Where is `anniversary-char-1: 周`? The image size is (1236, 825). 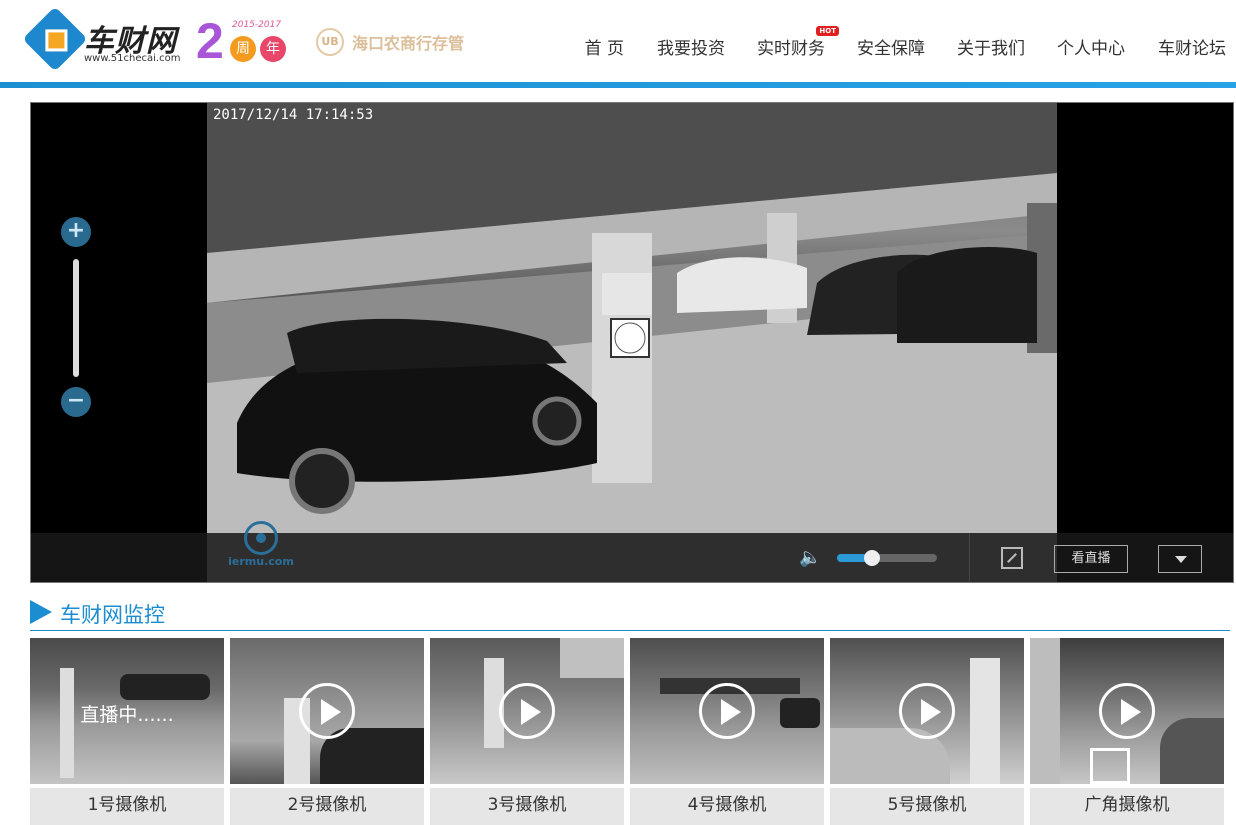
anniversary-char-1: 周 is located at coordinates (243, 49).